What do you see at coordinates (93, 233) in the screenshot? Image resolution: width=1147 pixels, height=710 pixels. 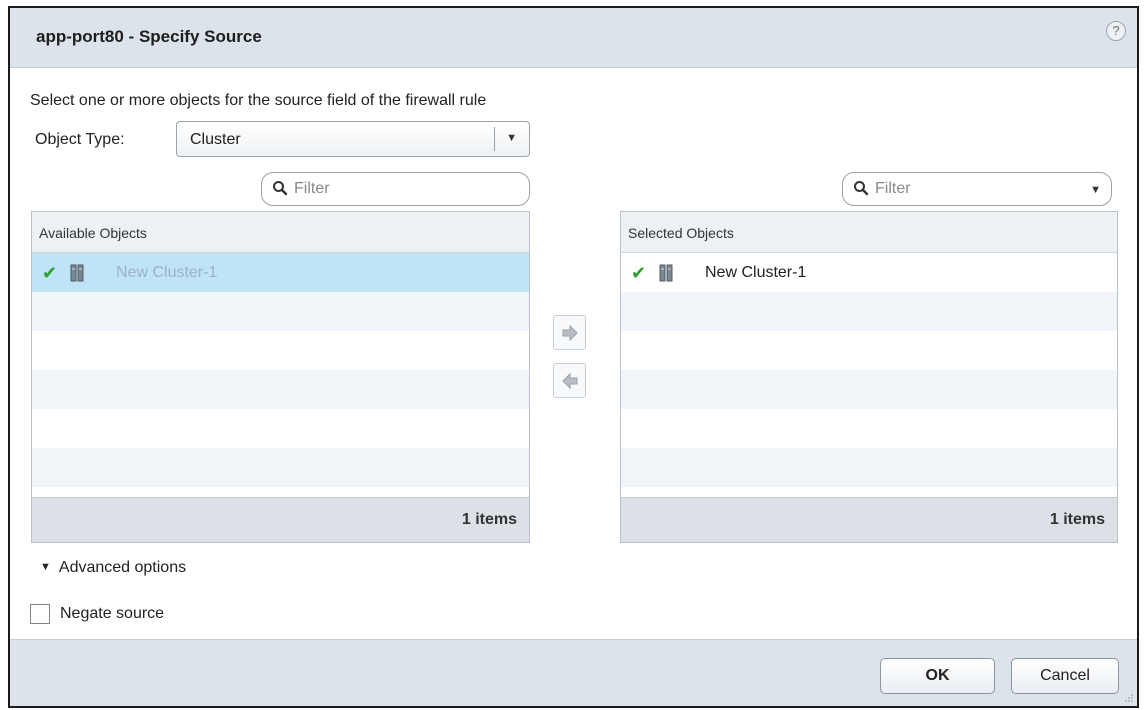 I see `available-objects-header-label: Available Objects` at bounding box center [93, 233].